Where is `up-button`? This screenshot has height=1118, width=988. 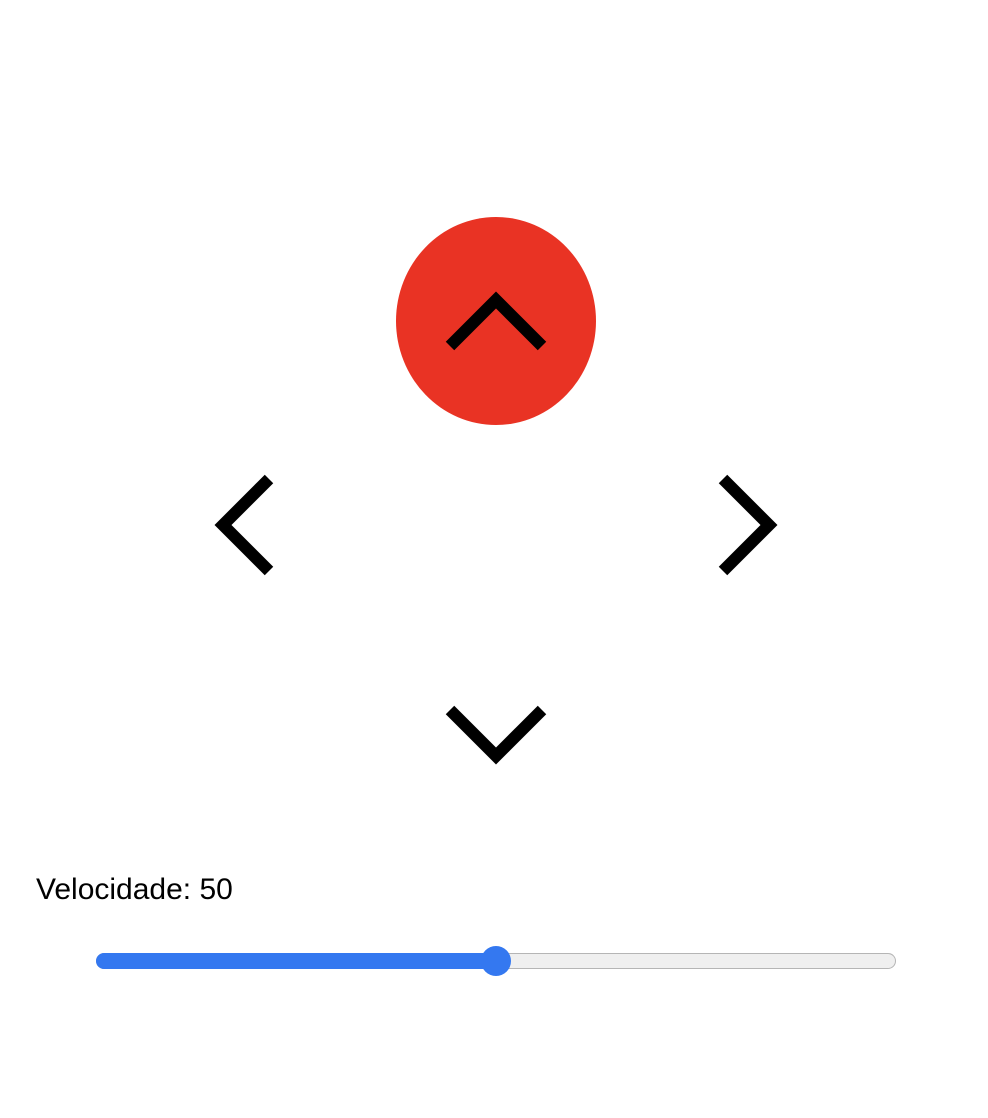
up-button is located at coordinates (496, 321).